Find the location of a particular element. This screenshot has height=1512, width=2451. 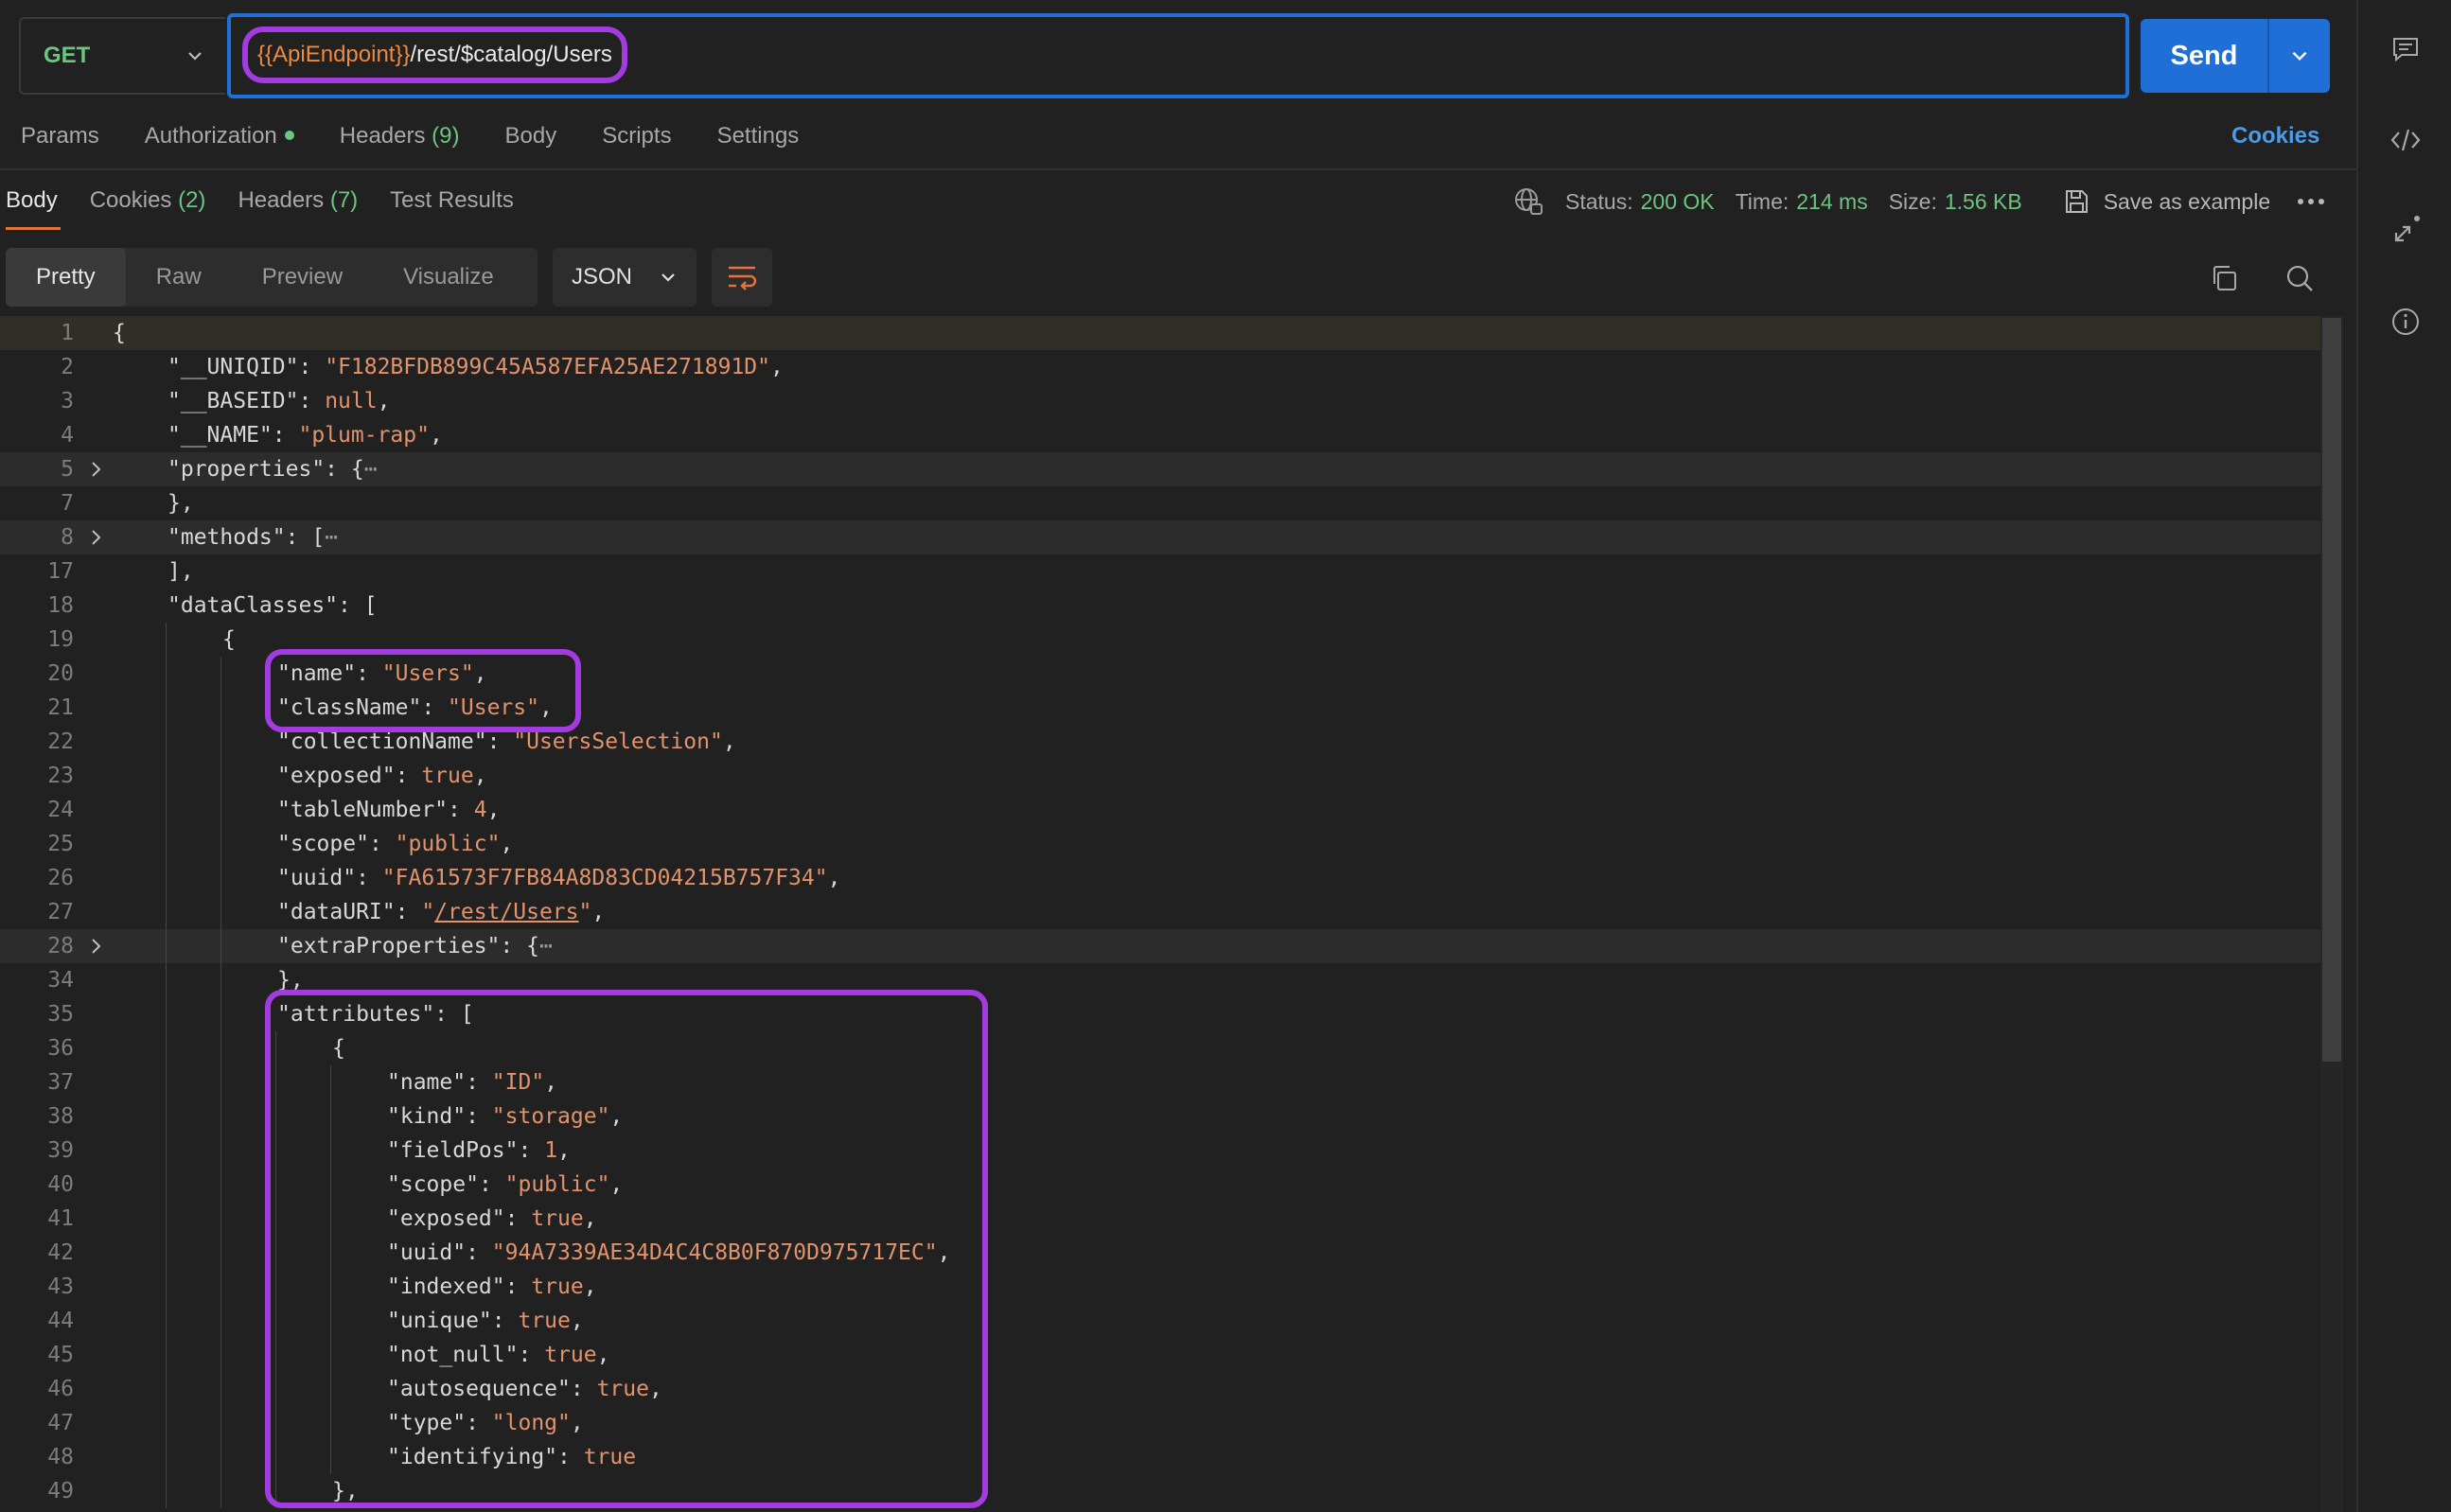

tab-body: Body is located at coordinates (531, 139).